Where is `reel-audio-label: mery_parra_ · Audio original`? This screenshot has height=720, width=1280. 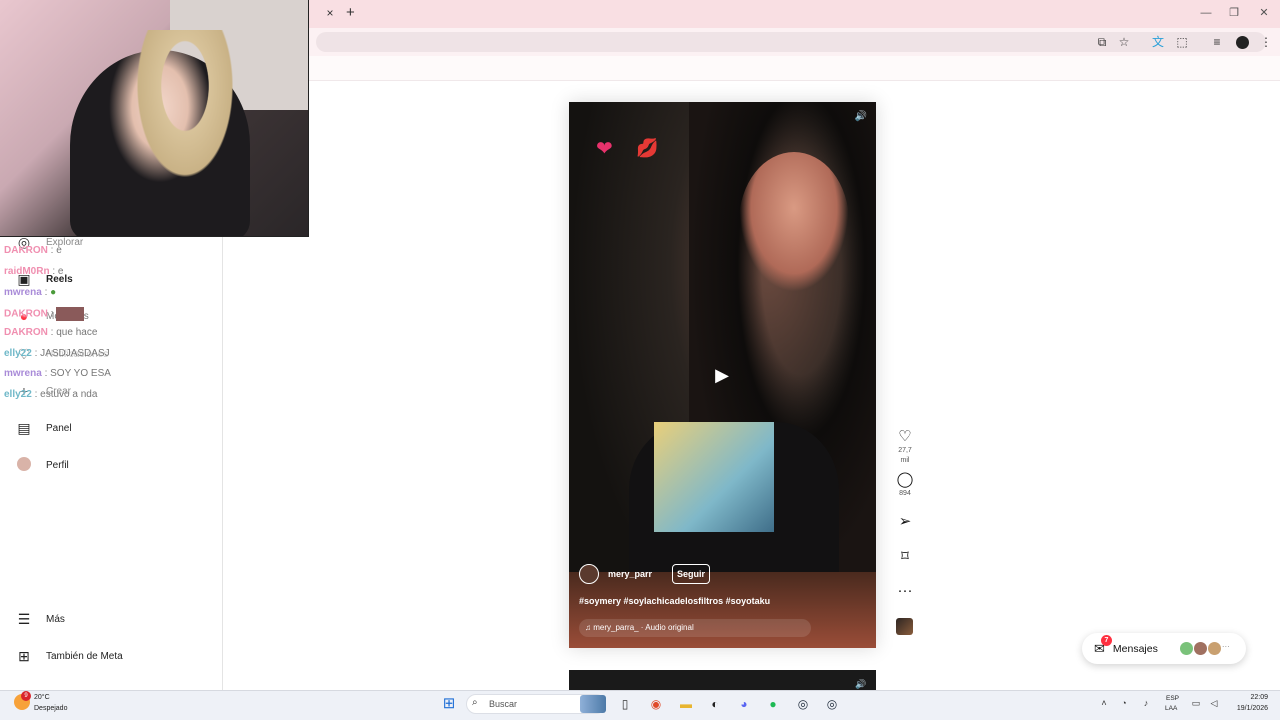
reel-audio-label: mery_parra_ · Audio original is located at coordinates (643, 627).